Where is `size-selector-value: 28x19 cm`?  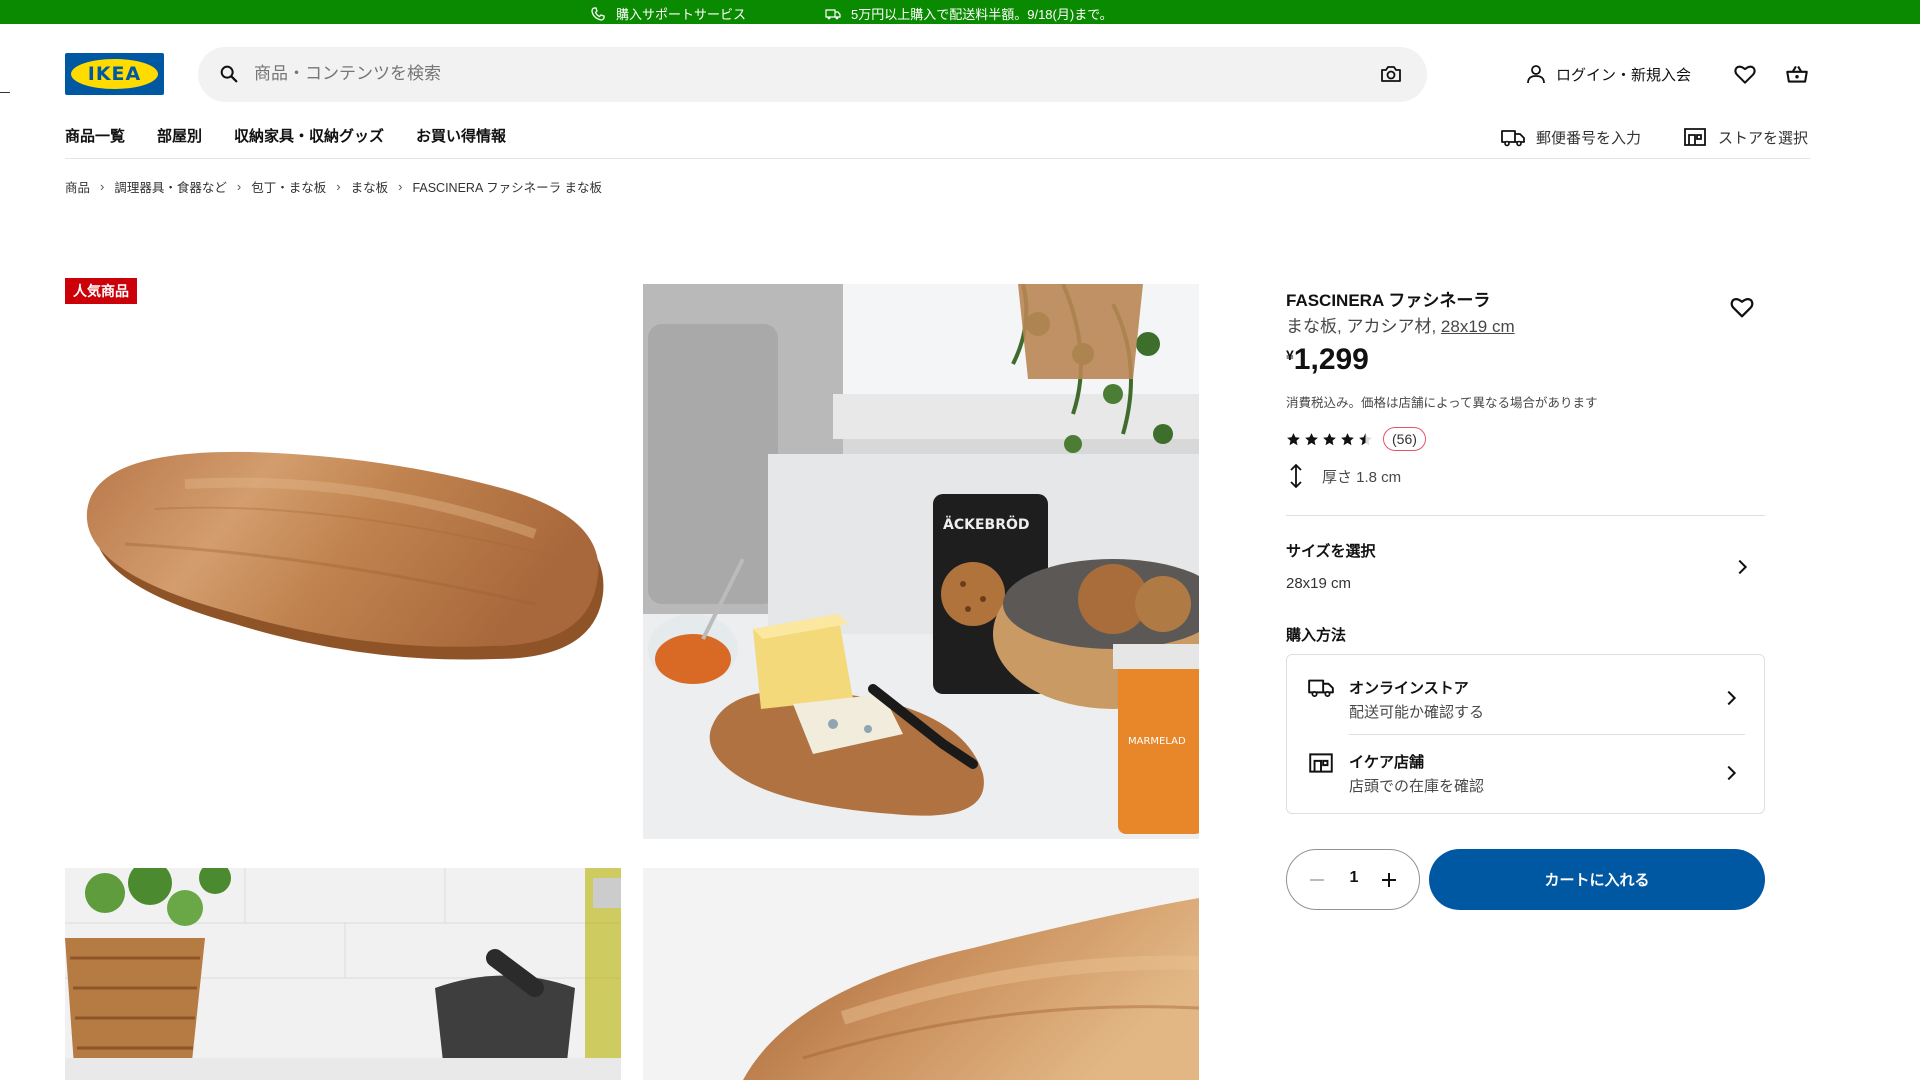 size-selector-value: 28x19 cm is located at coordinates (1319, 583).